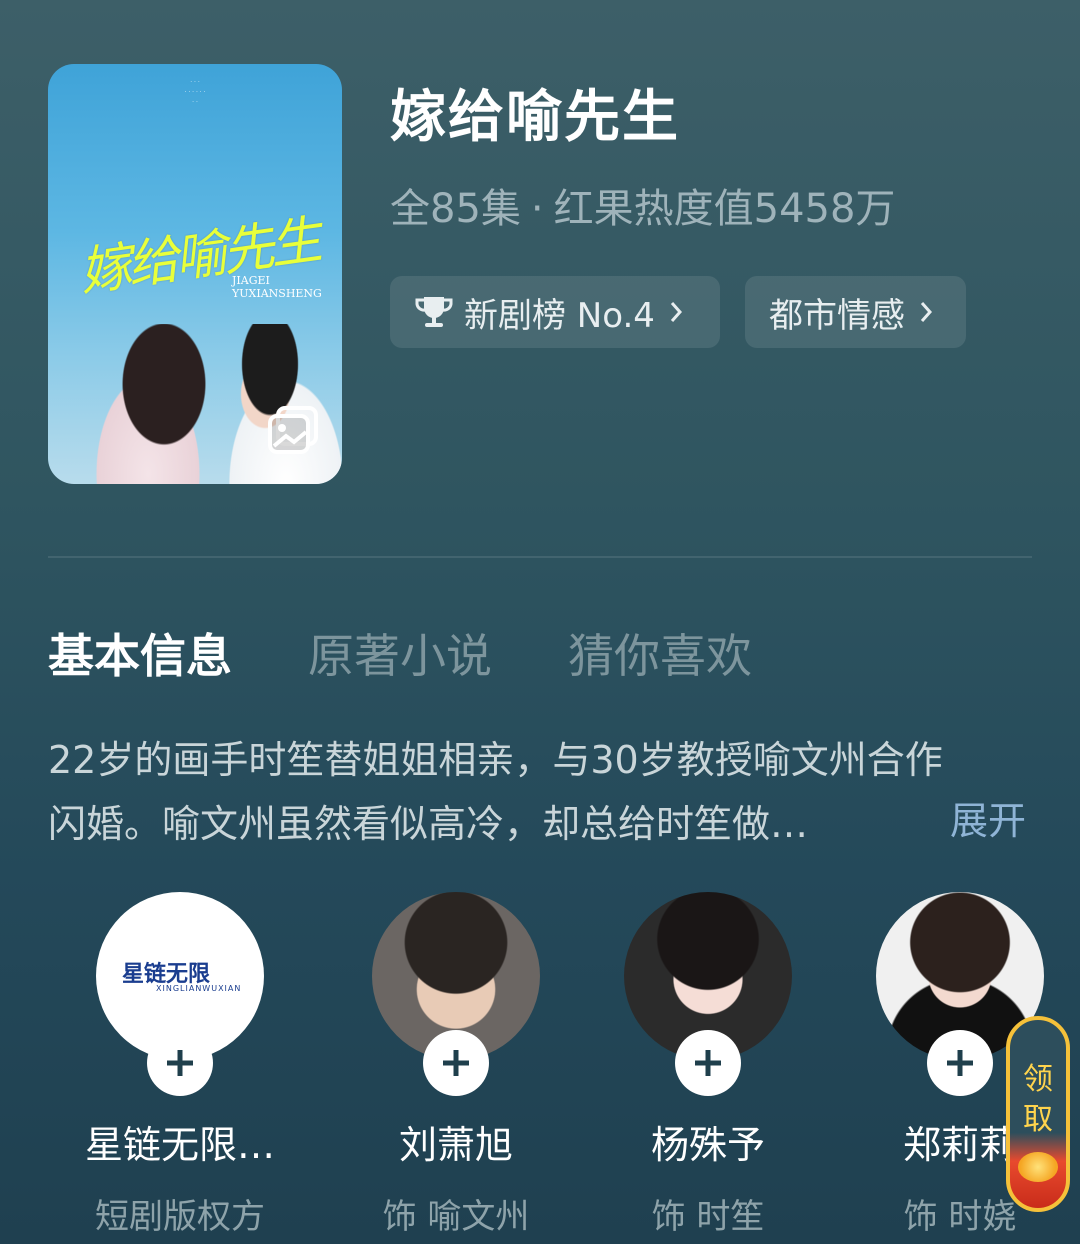 The height and width of the screenshot is (1244, 1080). Describe the element at coordinates (708, 1217) in the screenshot. I see `cast-role: 饰 时笙` at that location.